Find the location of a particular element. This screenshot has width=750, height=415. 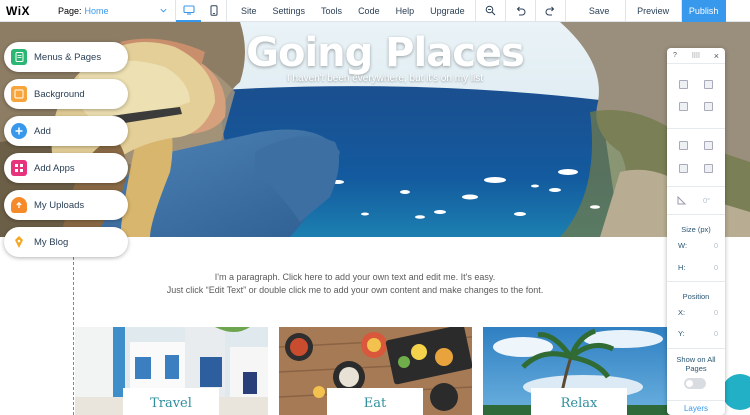

redo-button is located at coordinates (551, 11).